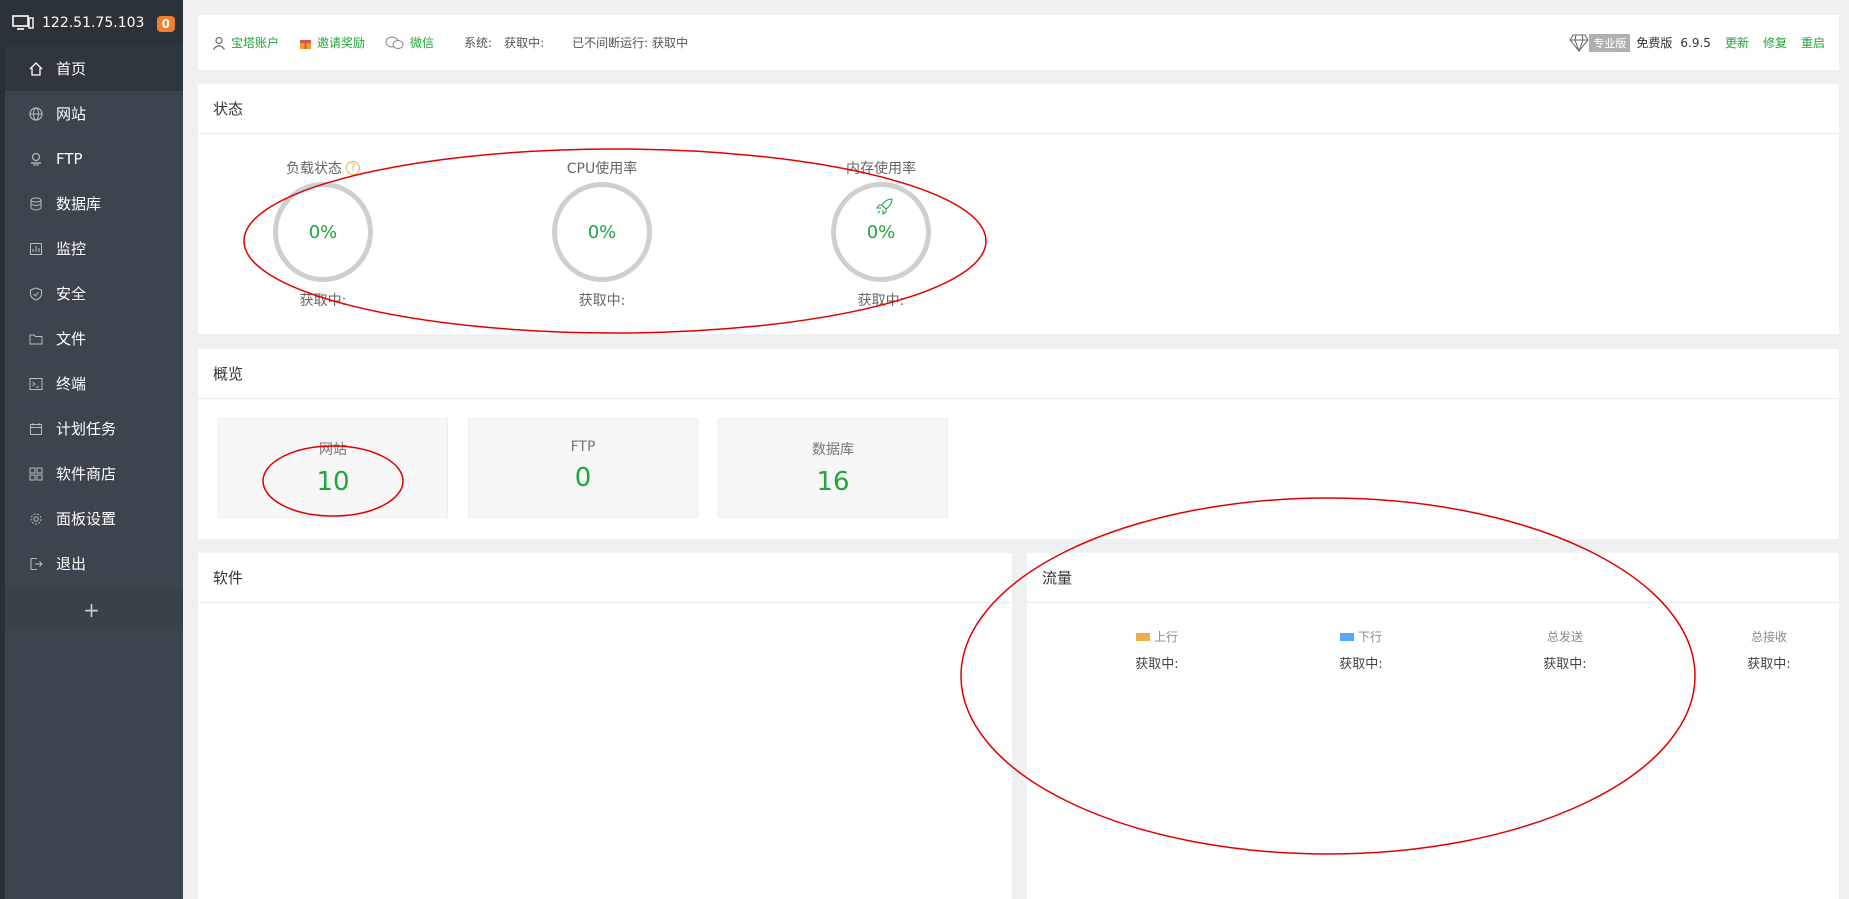 The height and width of the screenshot is (899, 1849). I want to click on overview-card-database: 数据库 16, so click(833, 468).